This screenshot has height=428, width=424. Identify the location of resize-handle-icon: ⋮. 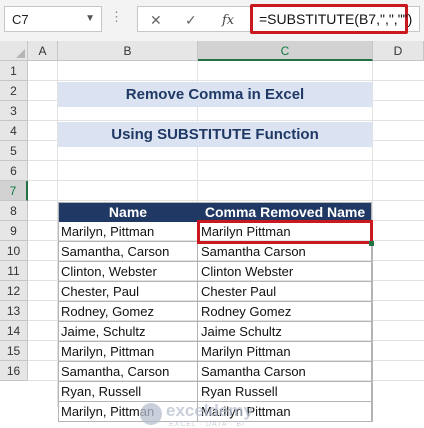
(116, 17).